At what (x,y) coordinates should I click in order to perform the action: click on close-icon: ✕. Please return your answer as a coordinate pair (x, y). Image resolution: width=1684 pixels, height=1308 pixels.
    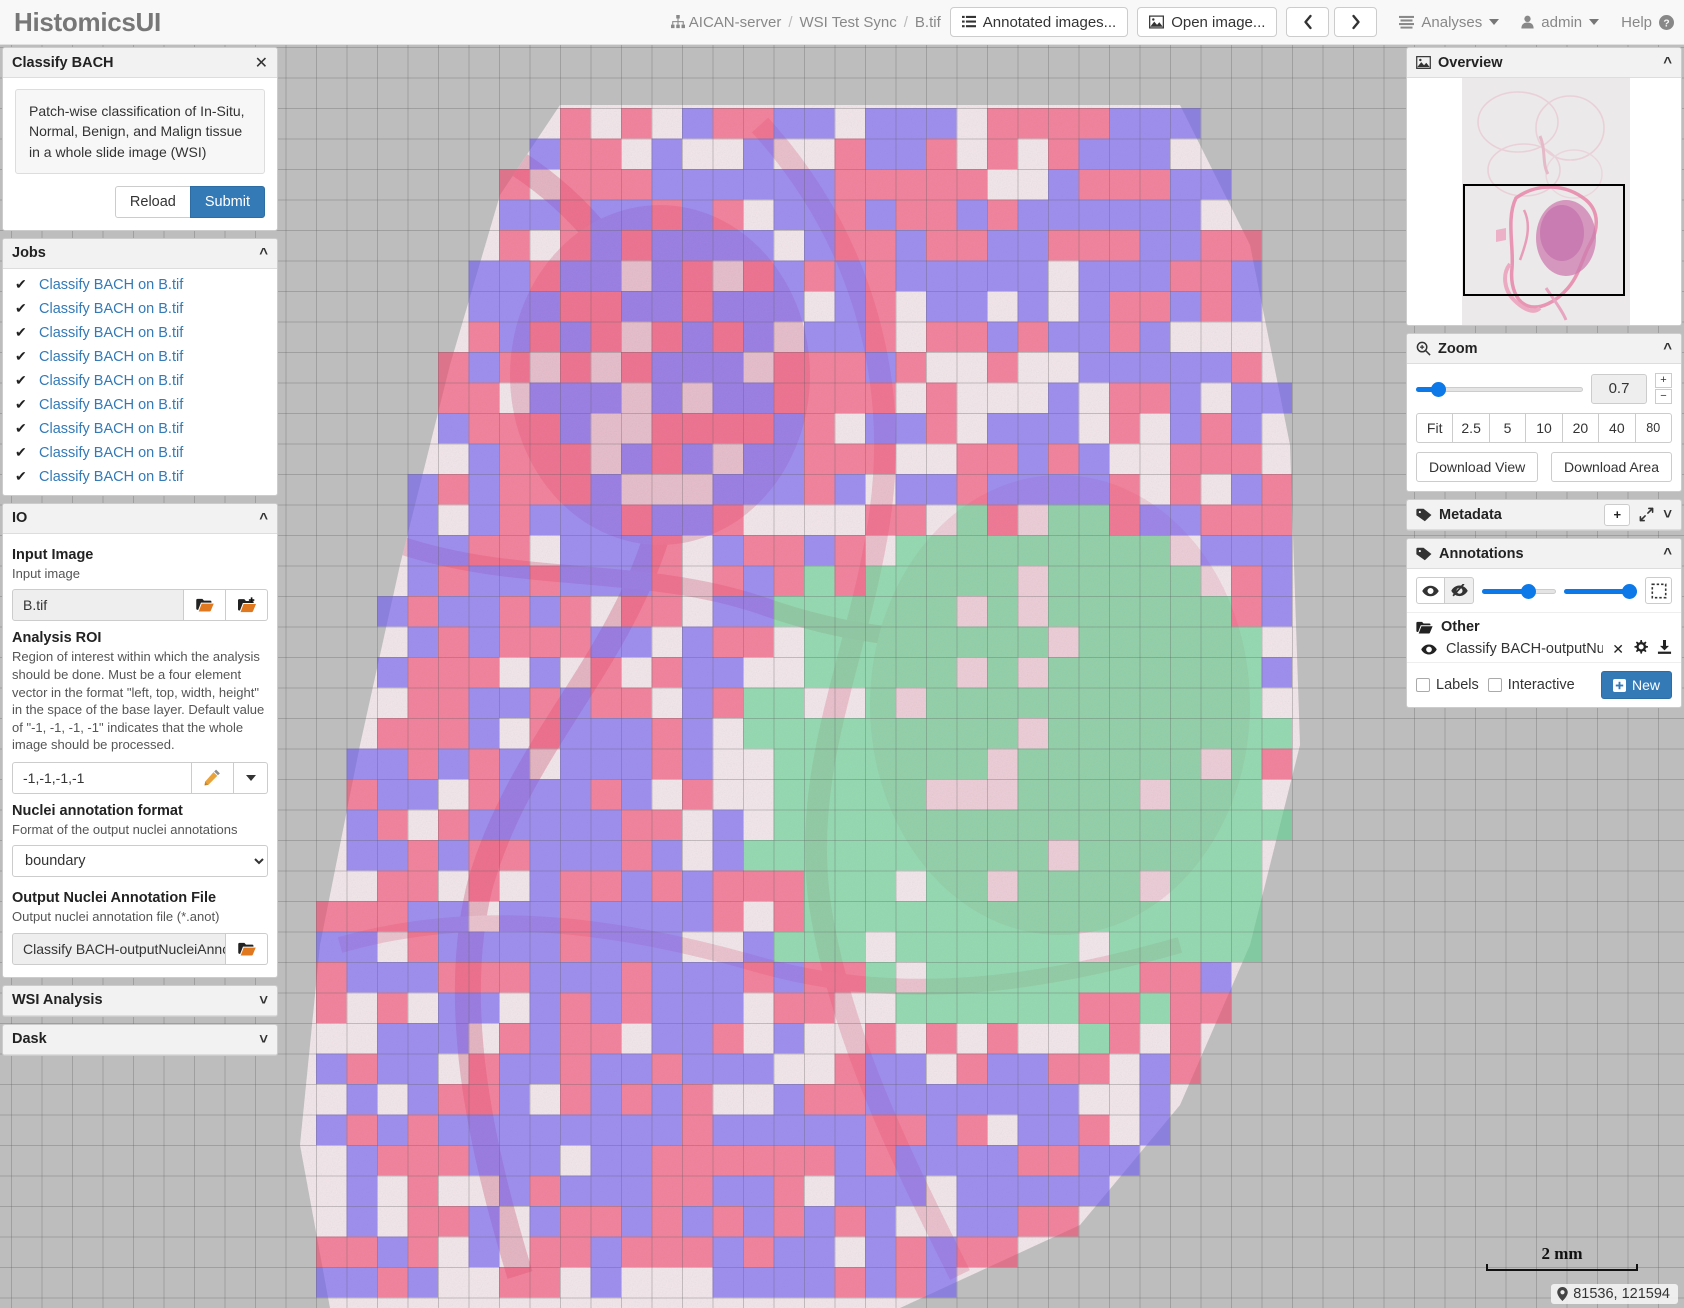
    Looking at the image, I should click on (261, 63).